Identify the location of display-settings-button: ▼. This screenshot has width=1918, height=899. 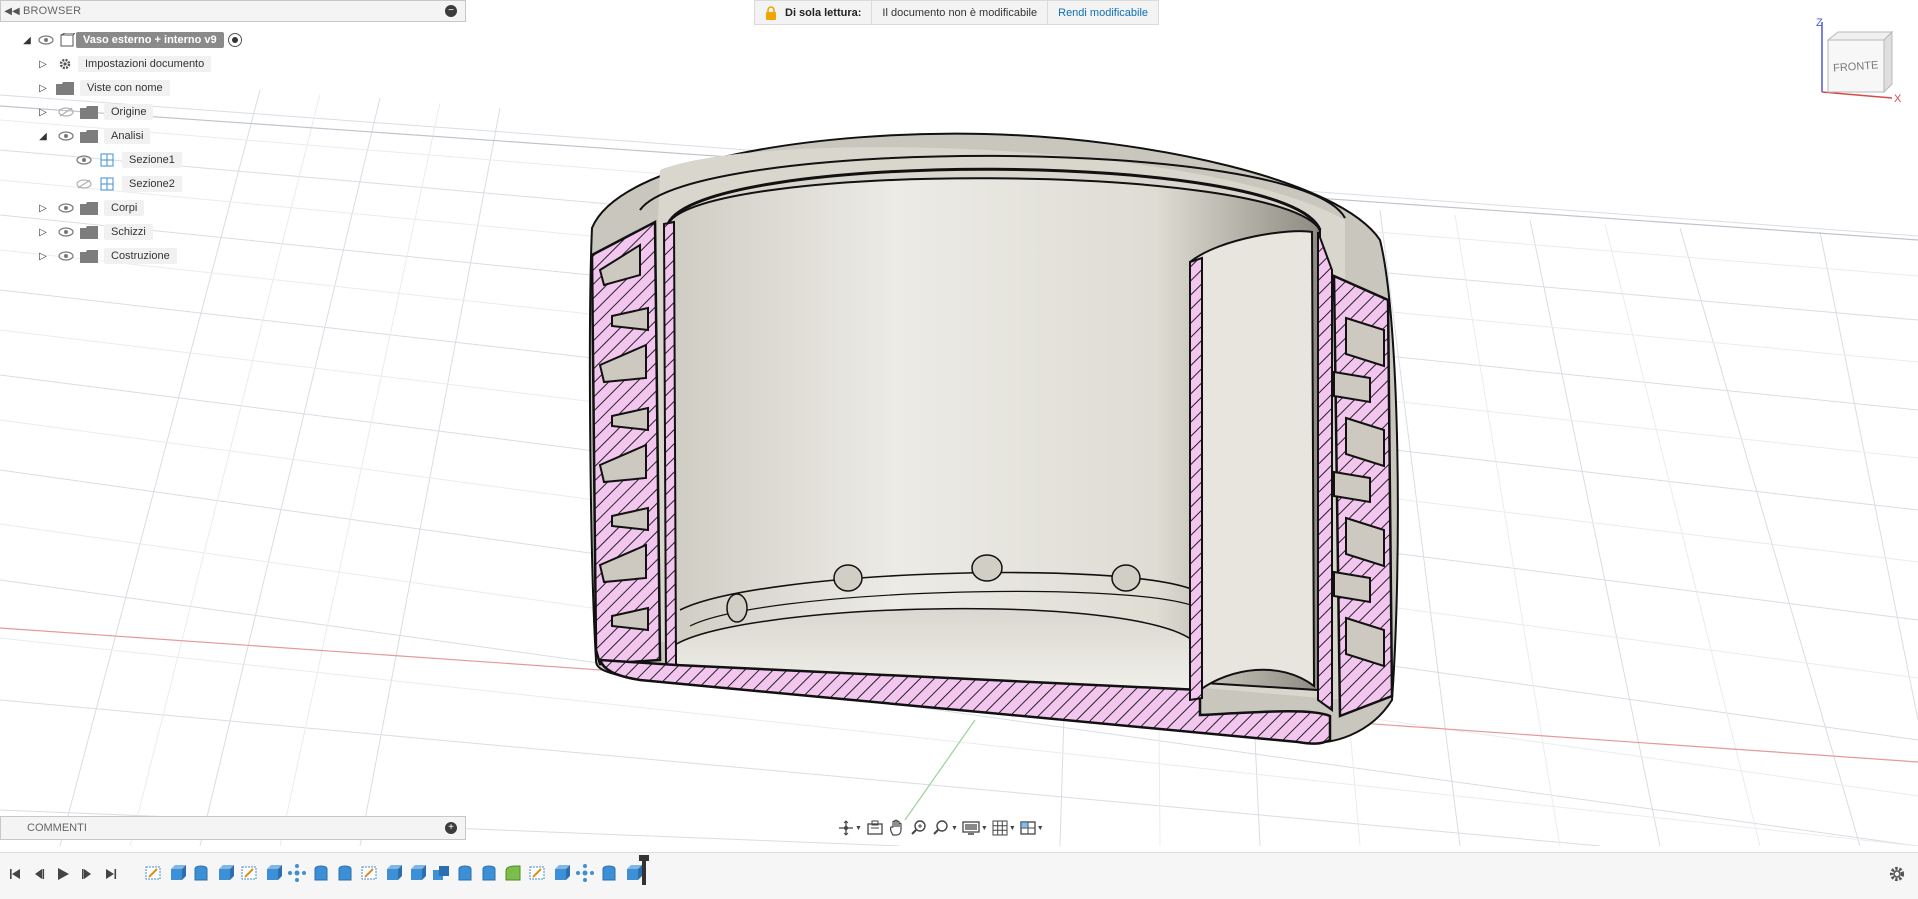
(975, 828).